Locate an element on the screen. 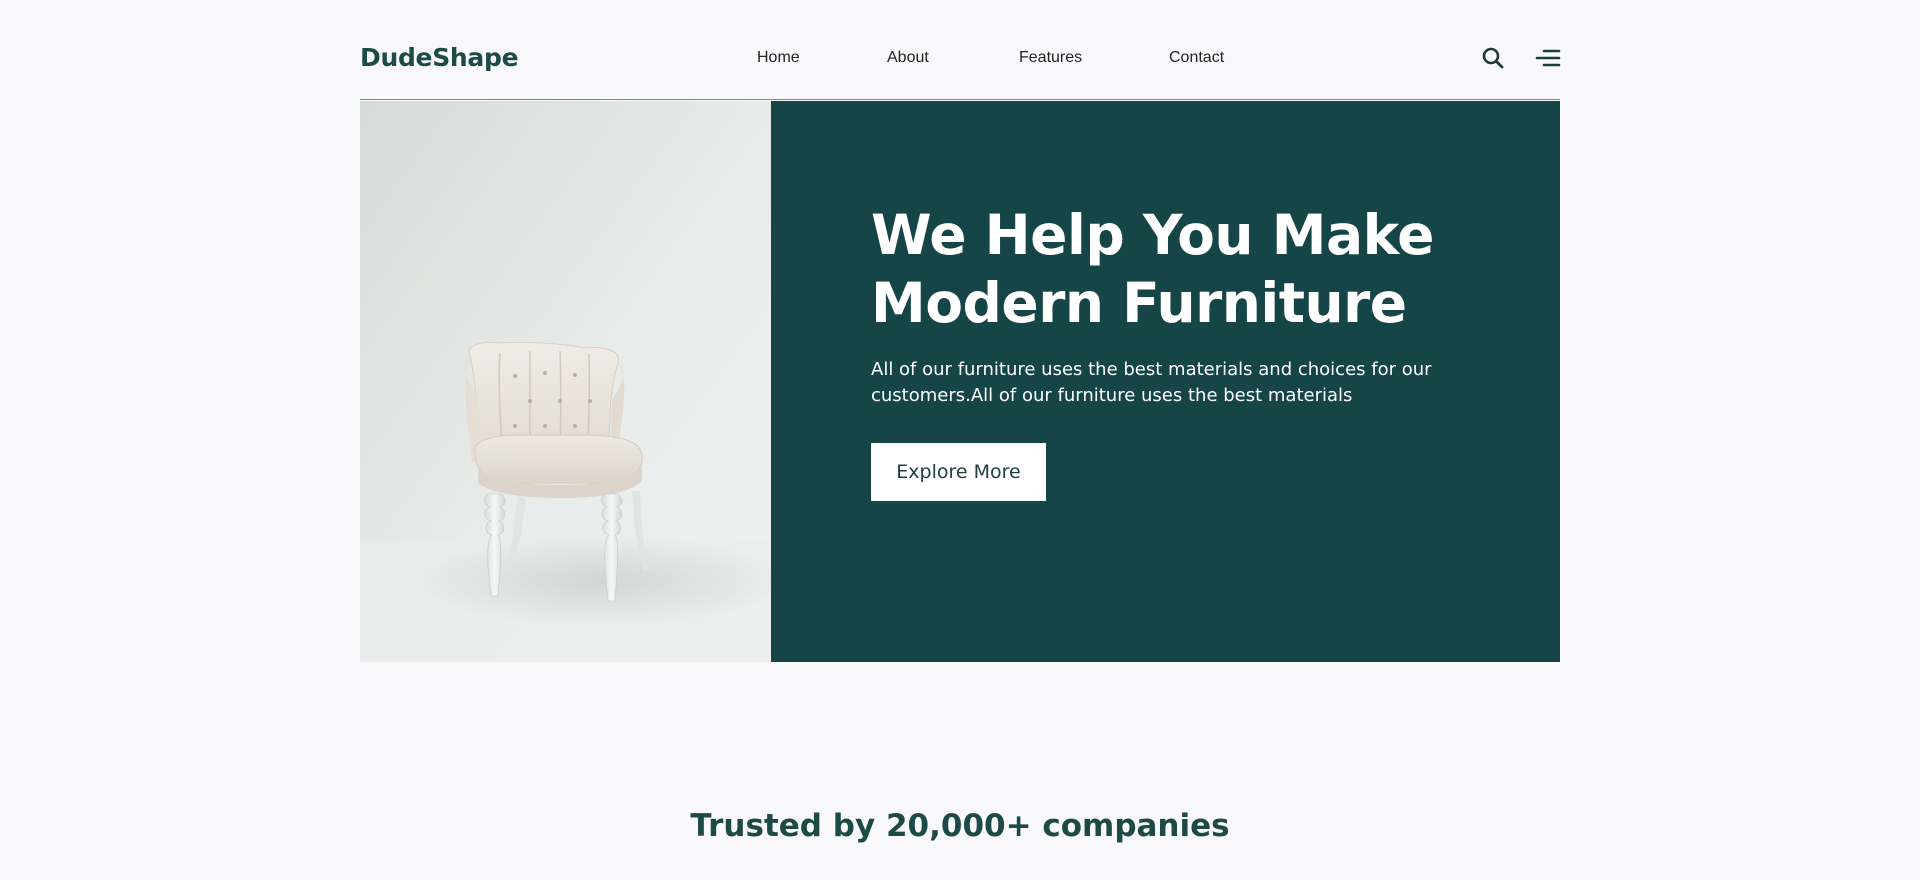 Image resolution: width=1920 pixels, height=880 pixels. menu-icon is located at coordinates (1548, 58).